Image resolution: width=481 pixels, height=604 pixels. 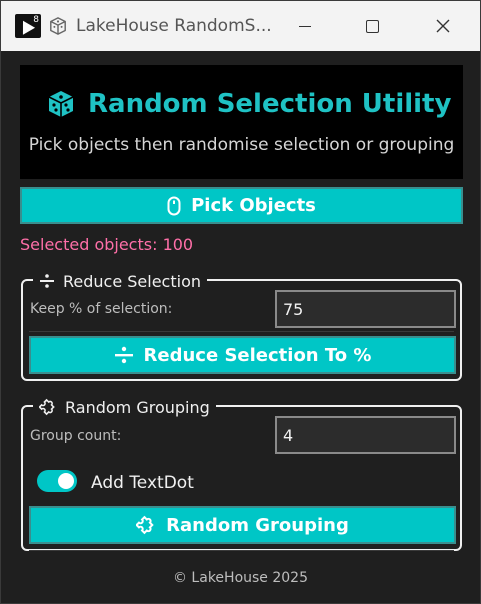 I want to click on close-button, so click(x=443, y=26).